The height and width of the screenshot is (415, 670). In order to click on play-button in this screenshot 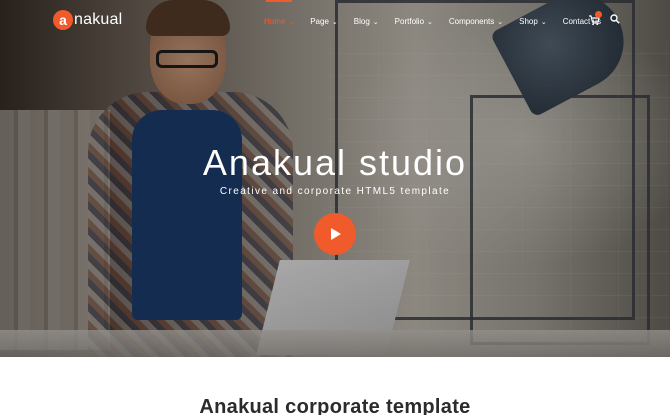, I will do `click(335, 234)`.